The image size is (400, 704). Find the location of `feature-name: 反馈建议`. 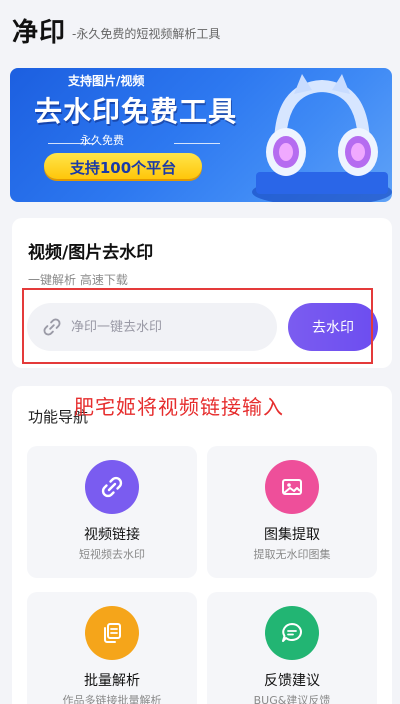

feature-name: 反馈建议 is located at coordinates (292, 681).